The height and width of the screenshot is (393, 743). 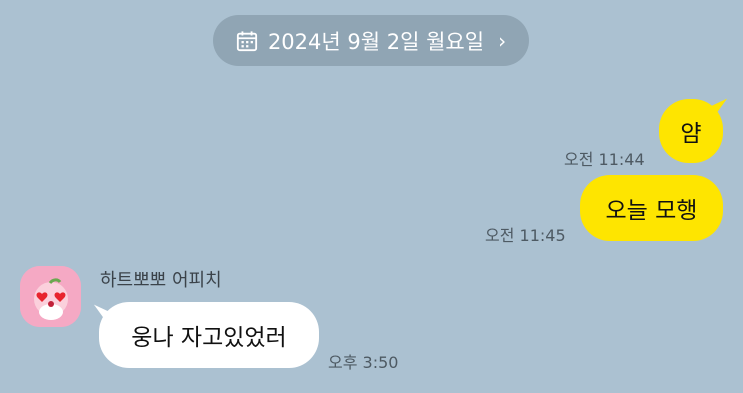 I want to click on message-timestamp: 오전 11:45, so click(x=525, y=235).